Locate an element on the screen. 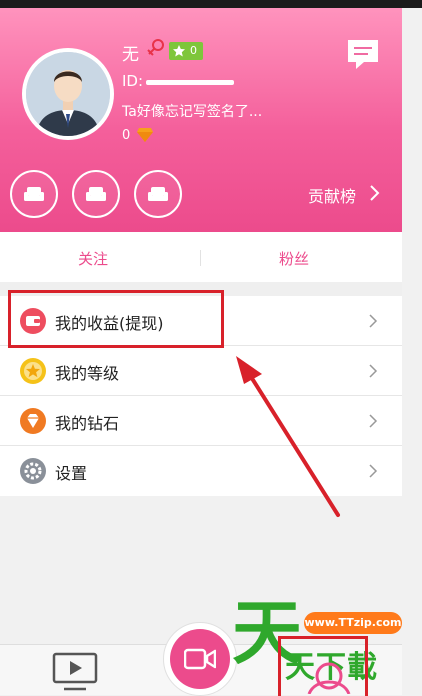  start-live-button is located at coordinates (200, 659).